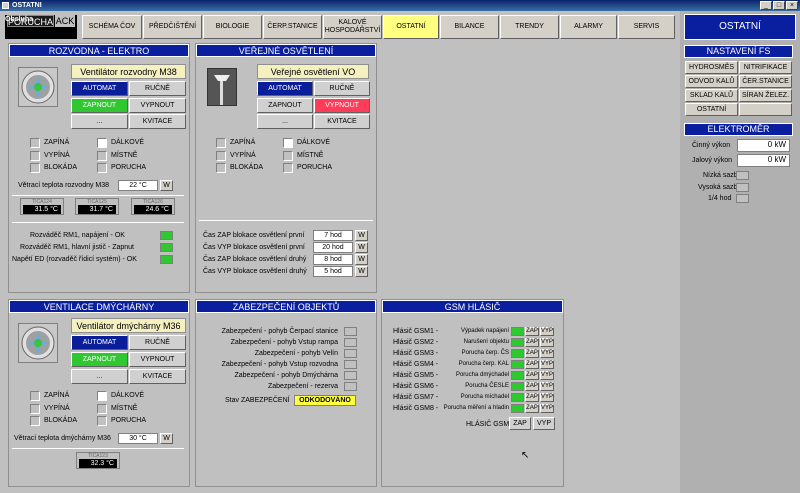 This screenshot has height=493, width=800. What do you see at coordinates (112, 27) in the screenshot?
I see `tab-schema: SCHÉMA ČOV` at bounding box center [112, 27].